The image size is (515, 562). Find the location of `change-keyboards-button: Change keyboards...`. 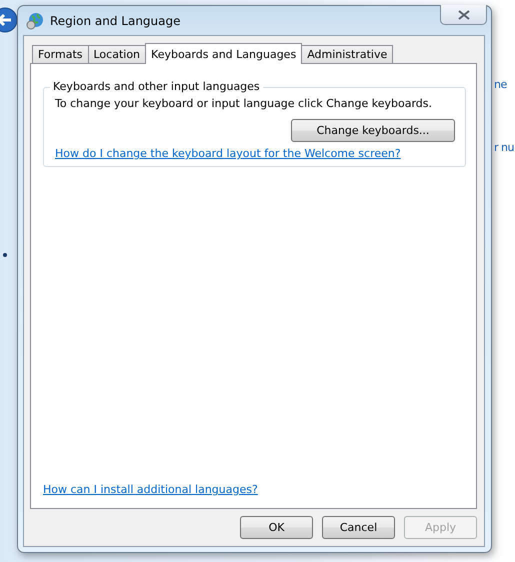

change-keyboards-button: Change keyboards... is located at coordinates (373, 130).